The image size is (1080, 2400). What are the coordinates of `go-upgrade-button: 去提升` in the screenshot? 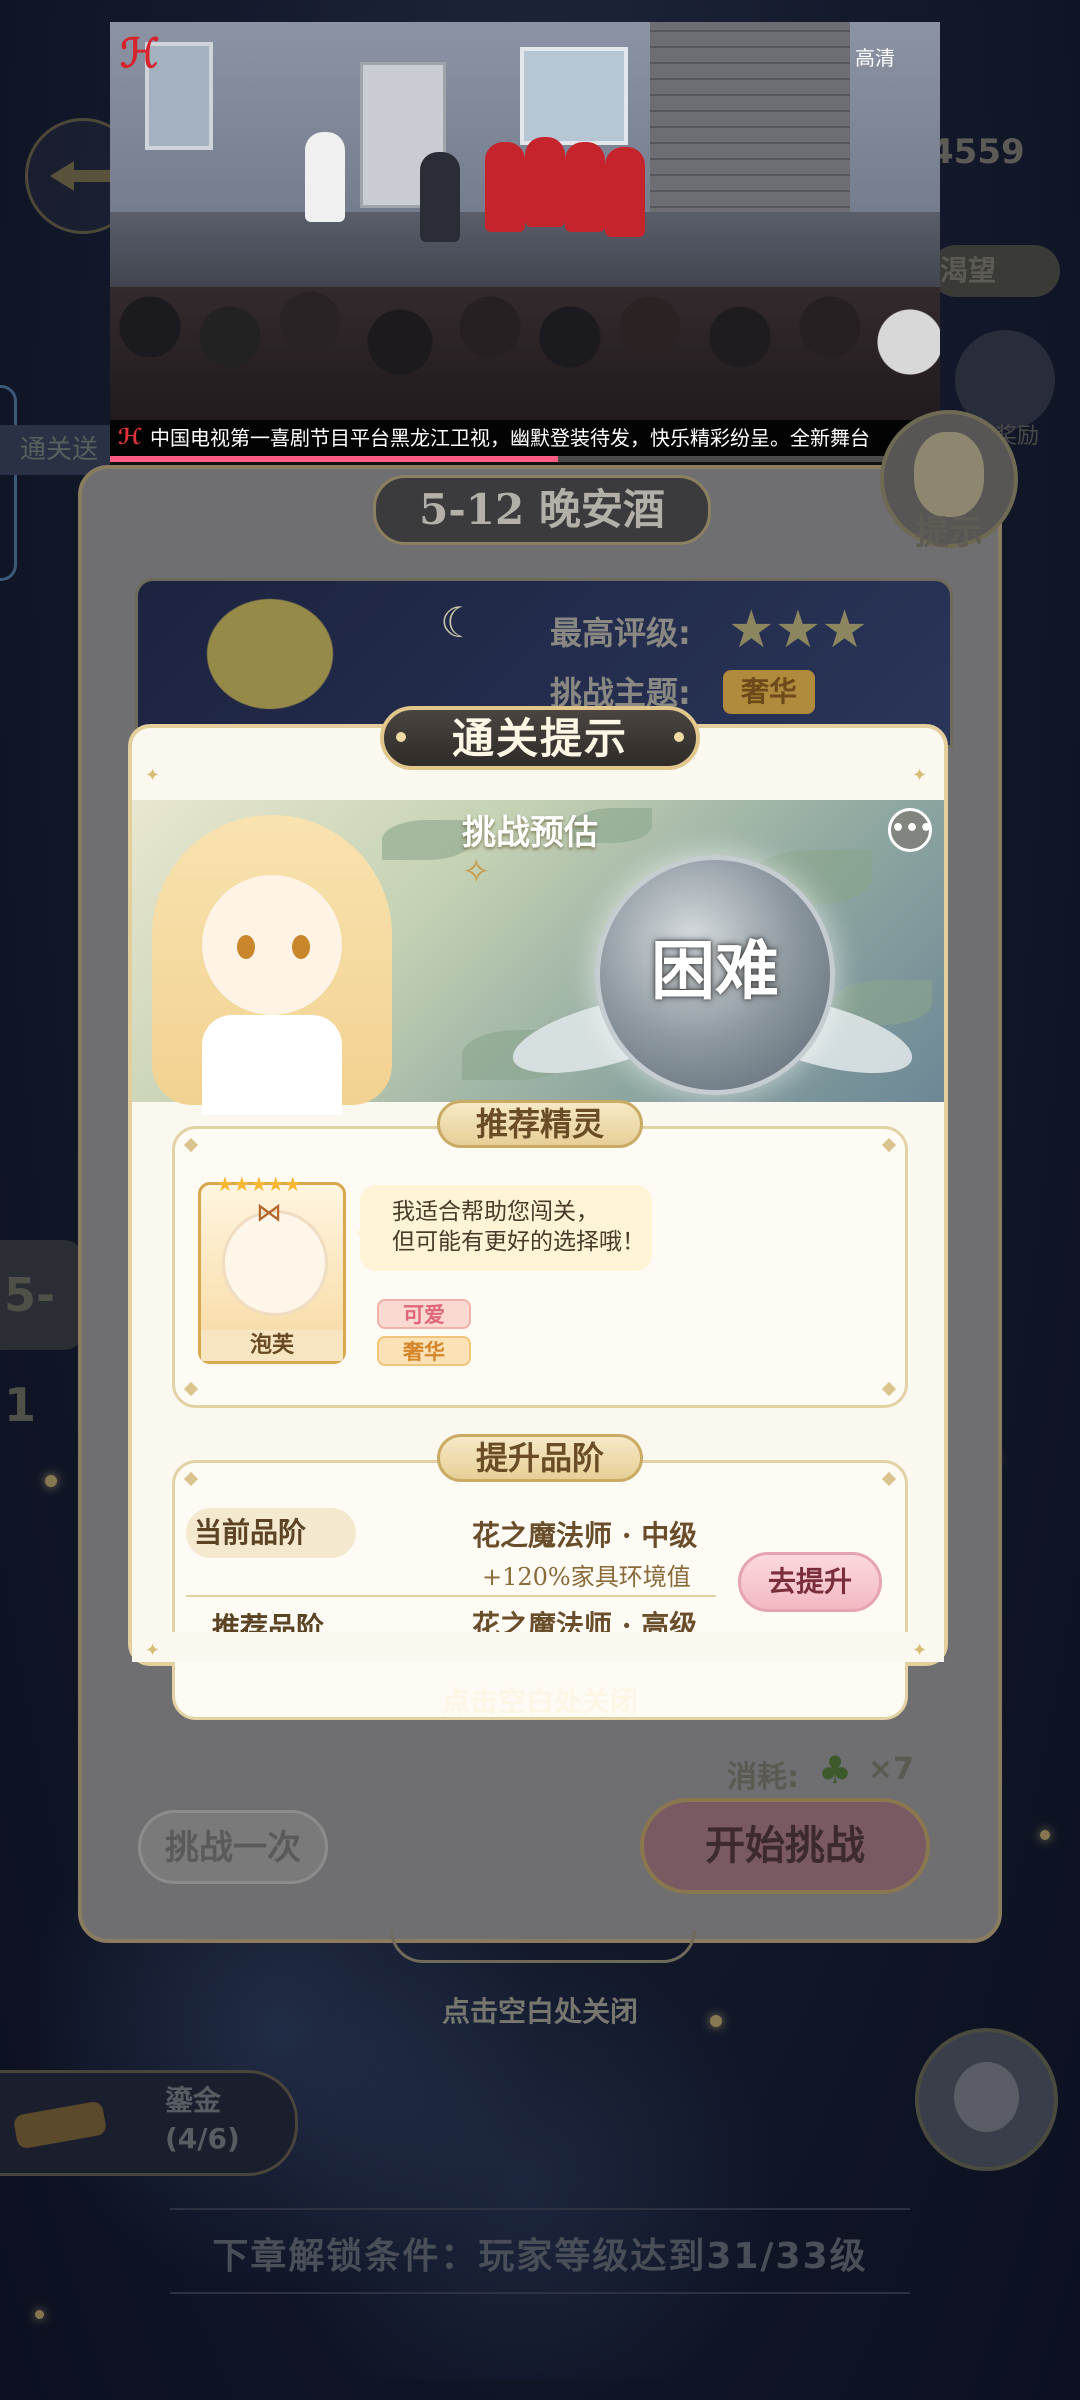 It's located at (810, 1582).